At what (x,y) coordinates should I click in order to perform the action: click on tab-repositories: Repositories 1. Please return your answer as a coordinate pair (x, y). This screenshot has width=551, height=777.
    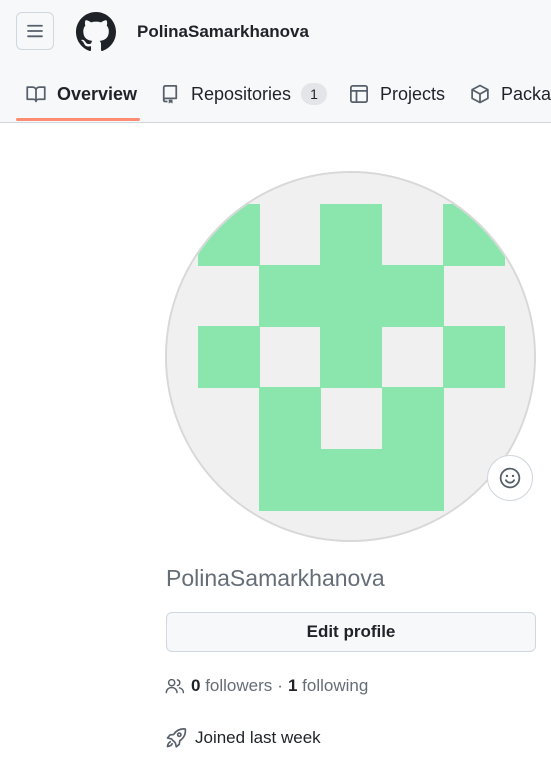
    Looking at the image, I should click on (244, 94).